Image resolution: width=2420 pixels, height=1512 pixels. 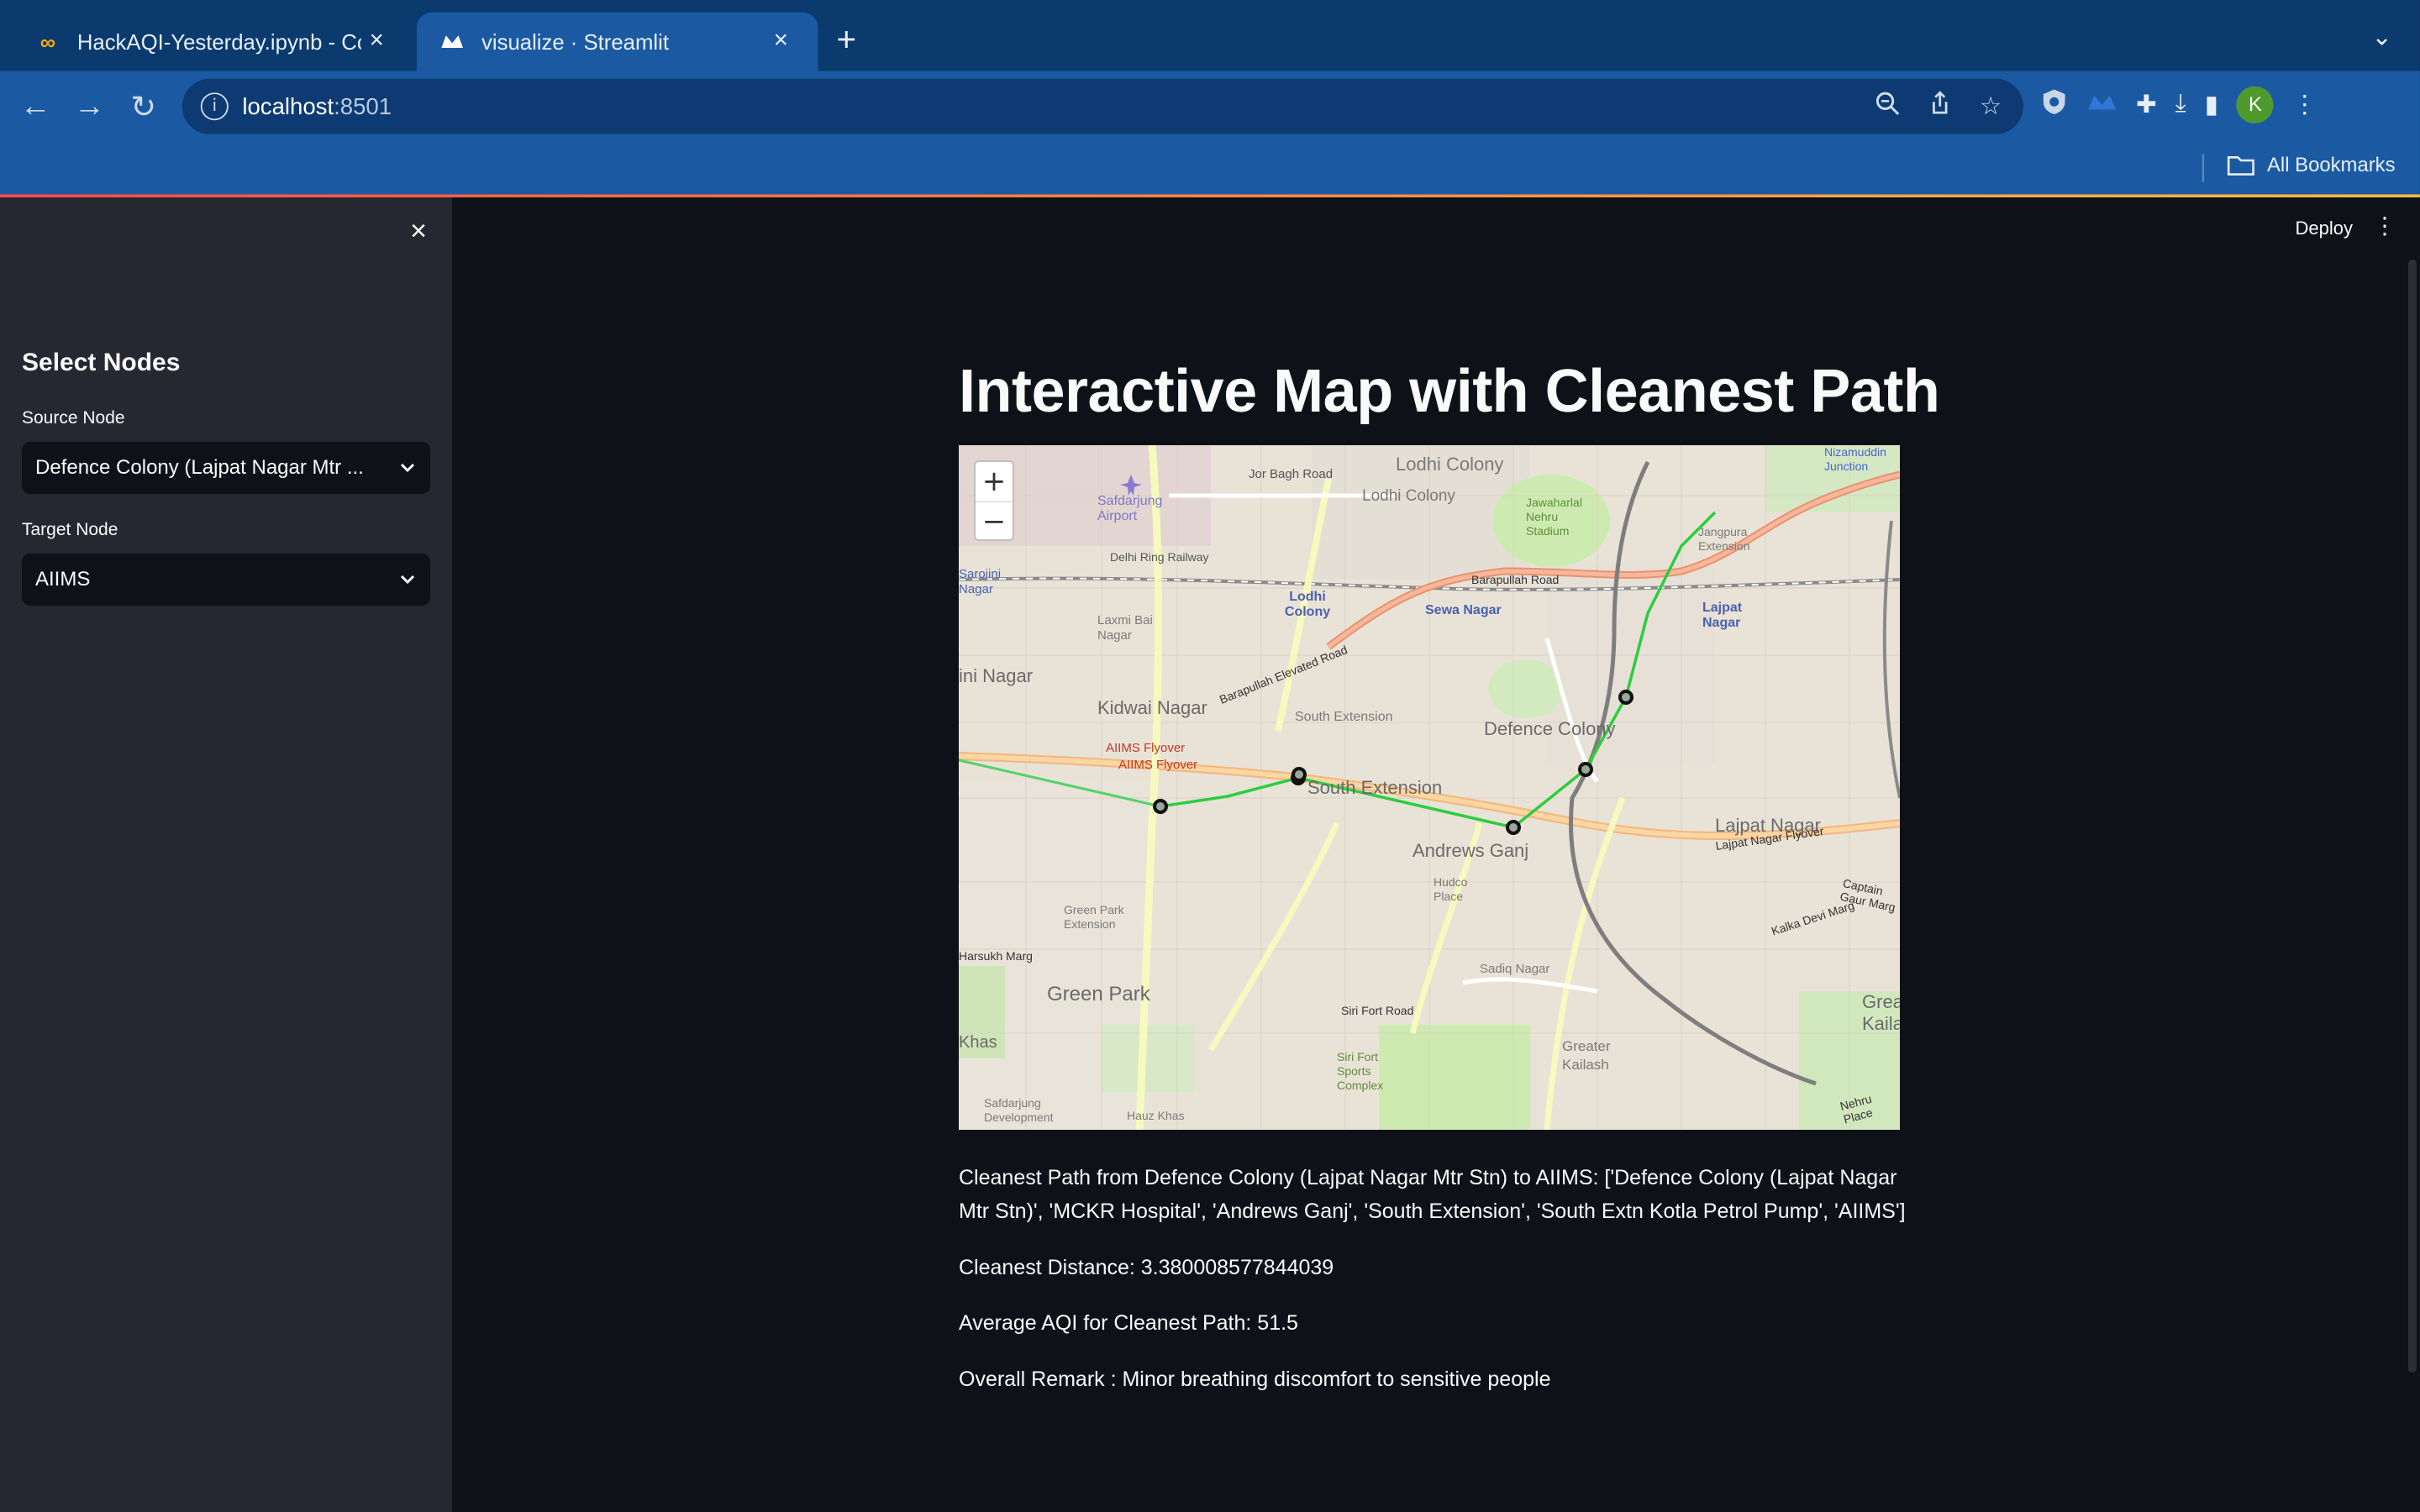 I want to click on map-zoom-control: + −, so click(x=994, y=500).